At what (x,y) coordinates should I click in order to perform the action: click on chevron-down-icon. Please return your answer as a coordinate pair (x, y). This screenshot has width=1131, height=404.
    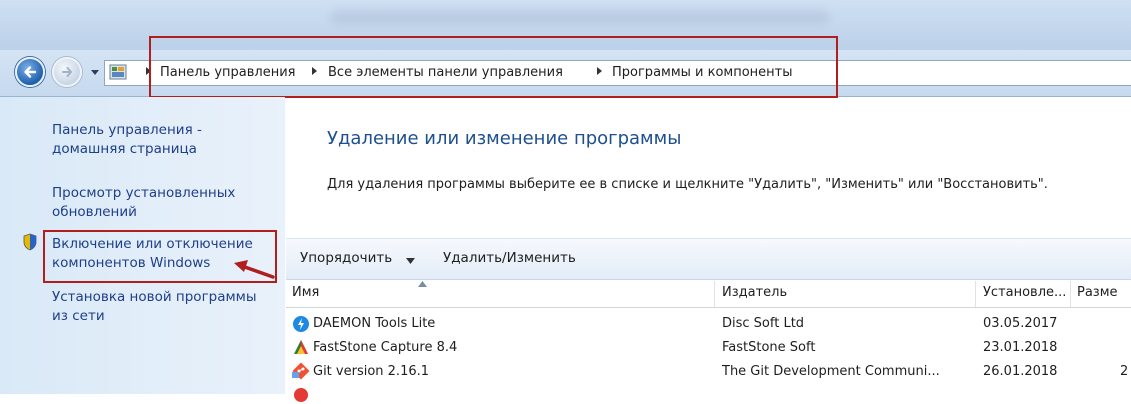
    Looking at the image, I should click on (410, 261).